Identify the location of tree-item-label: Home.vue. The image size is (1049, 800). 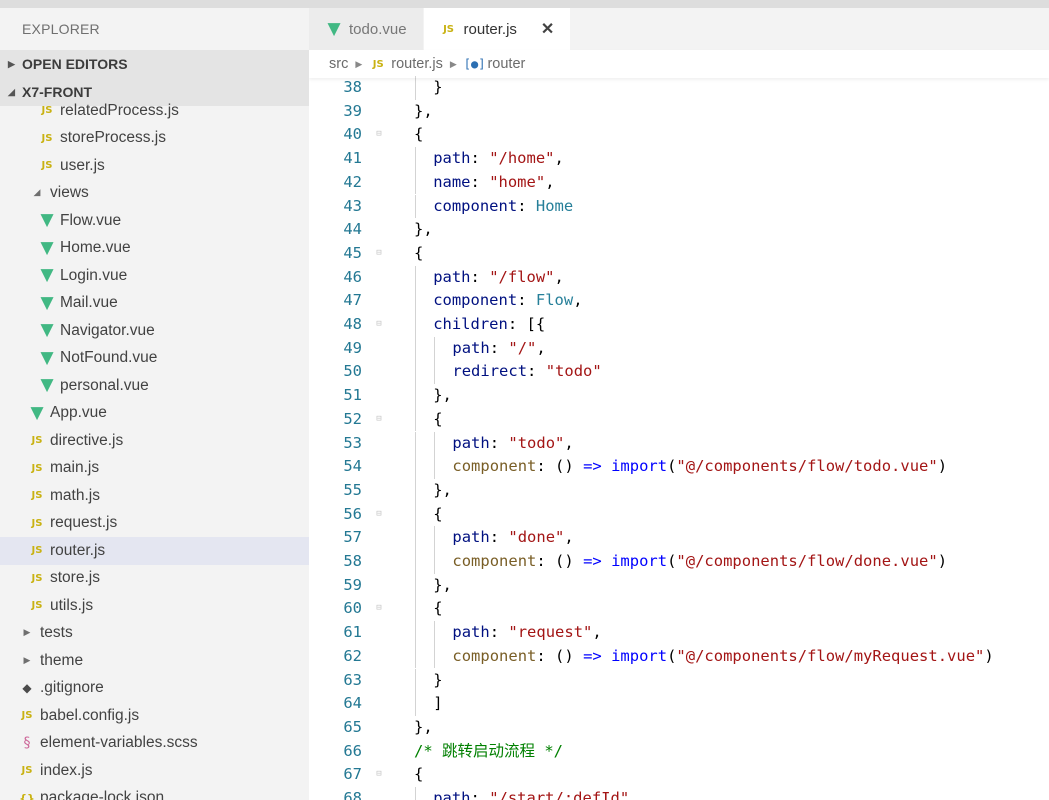
(95, 248).